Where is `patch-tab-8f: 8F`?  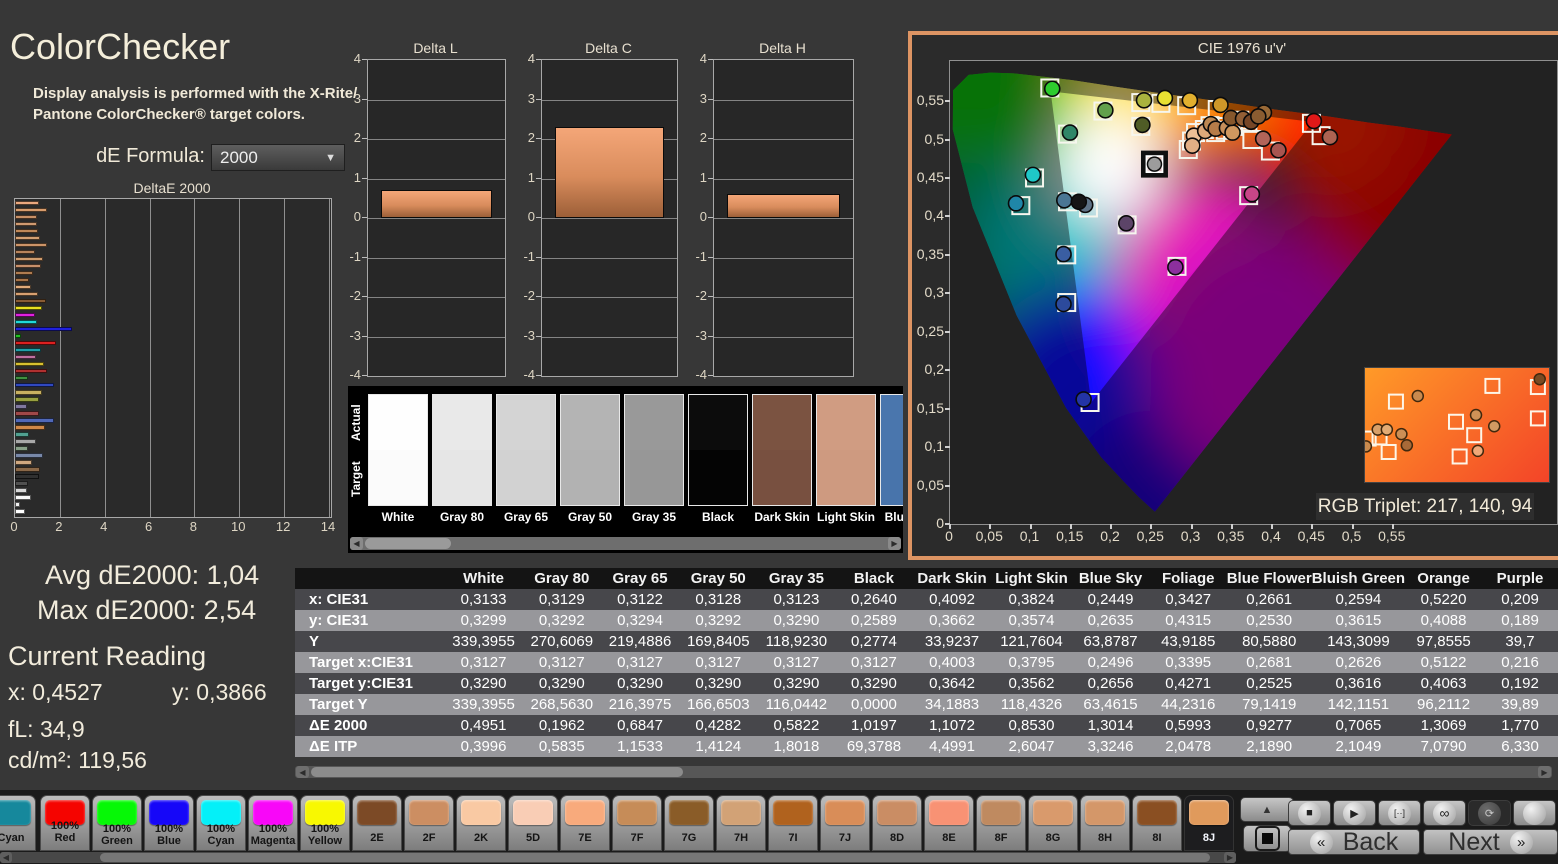 patch-tab-8f: 8F is located at coordinates (1001, 823).